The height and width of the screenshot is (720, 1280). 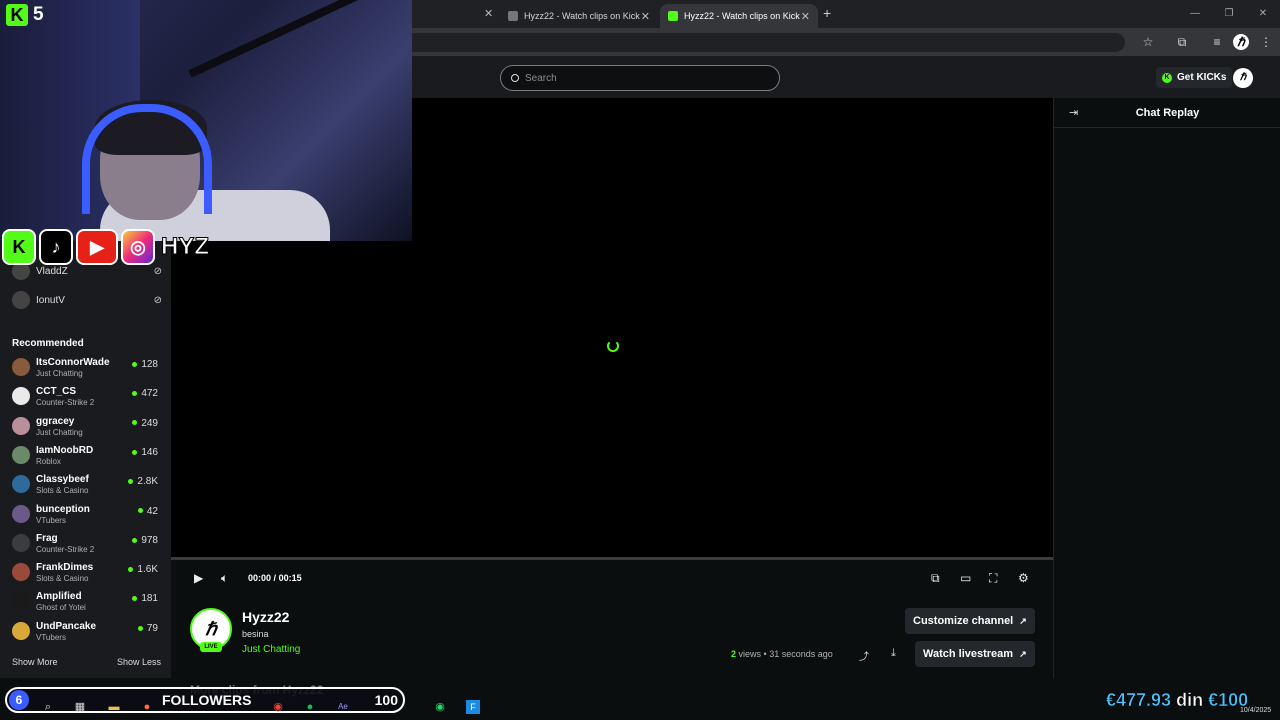 I want to click on recommended-channel-item: Amplified Ghost of Yotei 181, so click(x=87, y=603).